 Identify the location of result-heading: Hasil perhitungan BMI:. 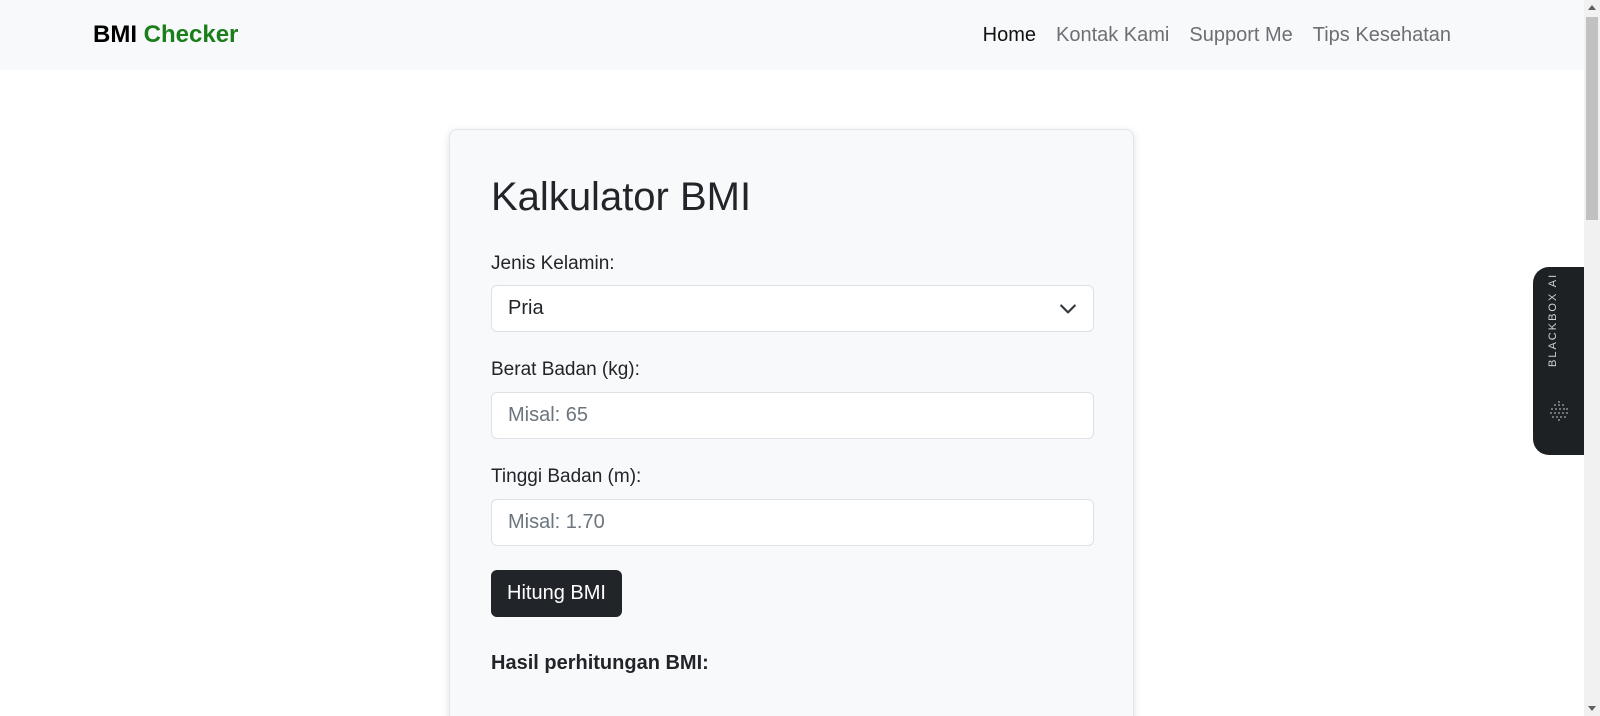
(600, 663).